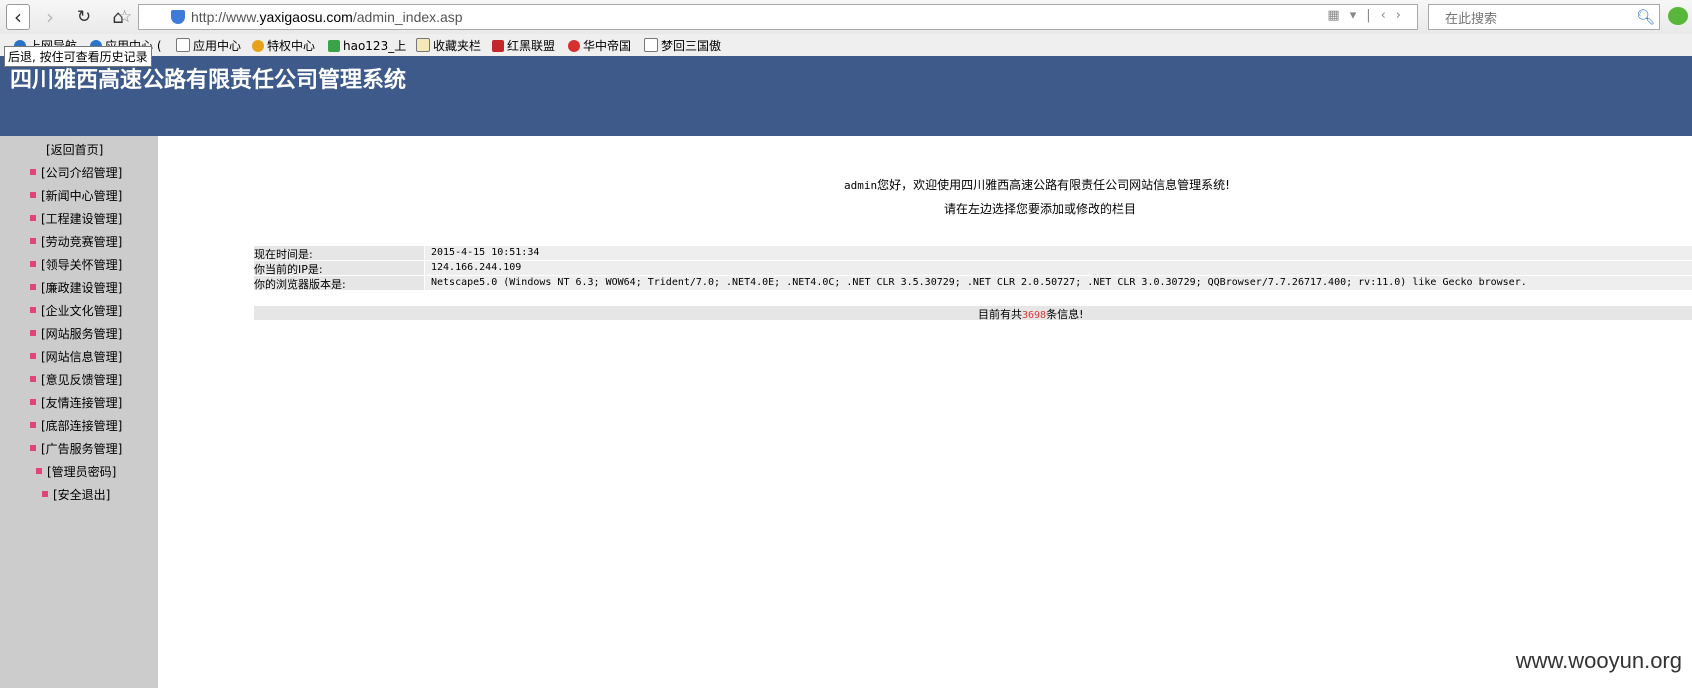 The width and height of the screenshot is (1692, 688). Describe the element at coordinates (523, 45) in the screenshot. I see `bookmark-item: 红黑联盟` at that location.